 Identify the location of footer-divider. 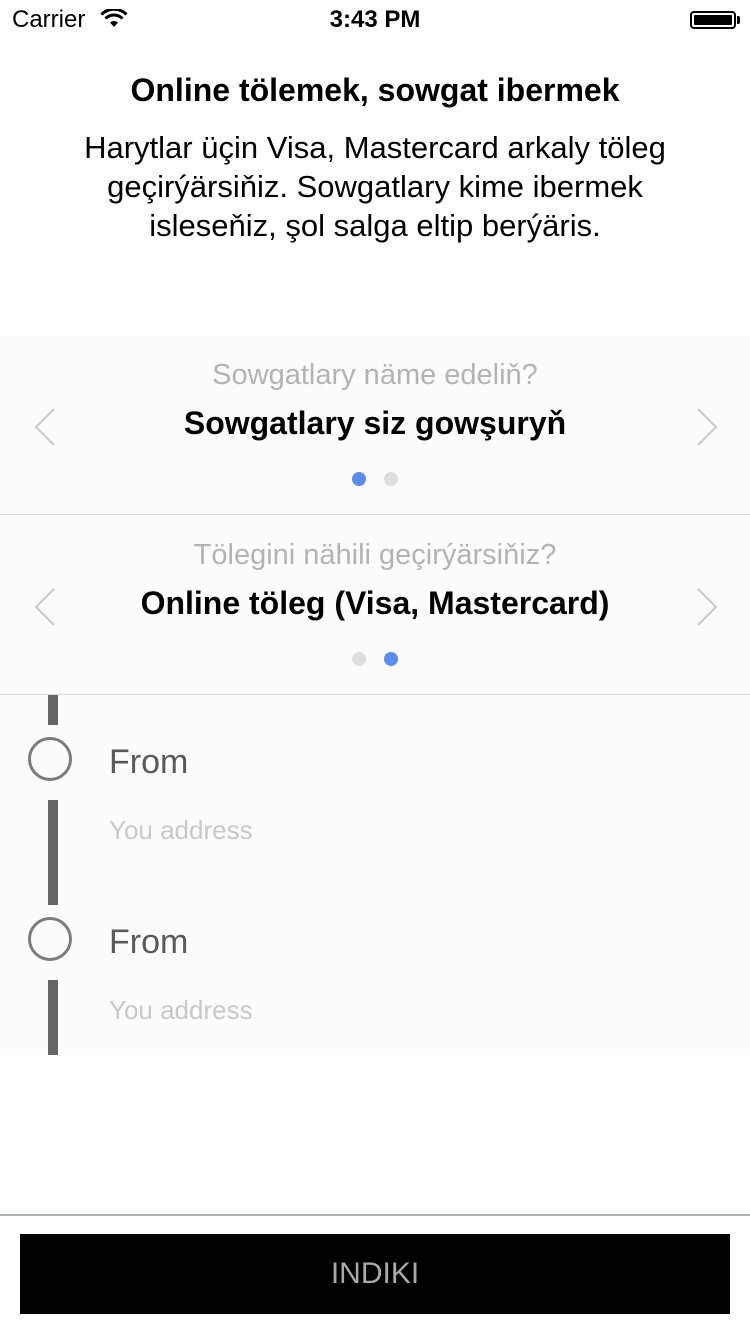
(375, 1215).